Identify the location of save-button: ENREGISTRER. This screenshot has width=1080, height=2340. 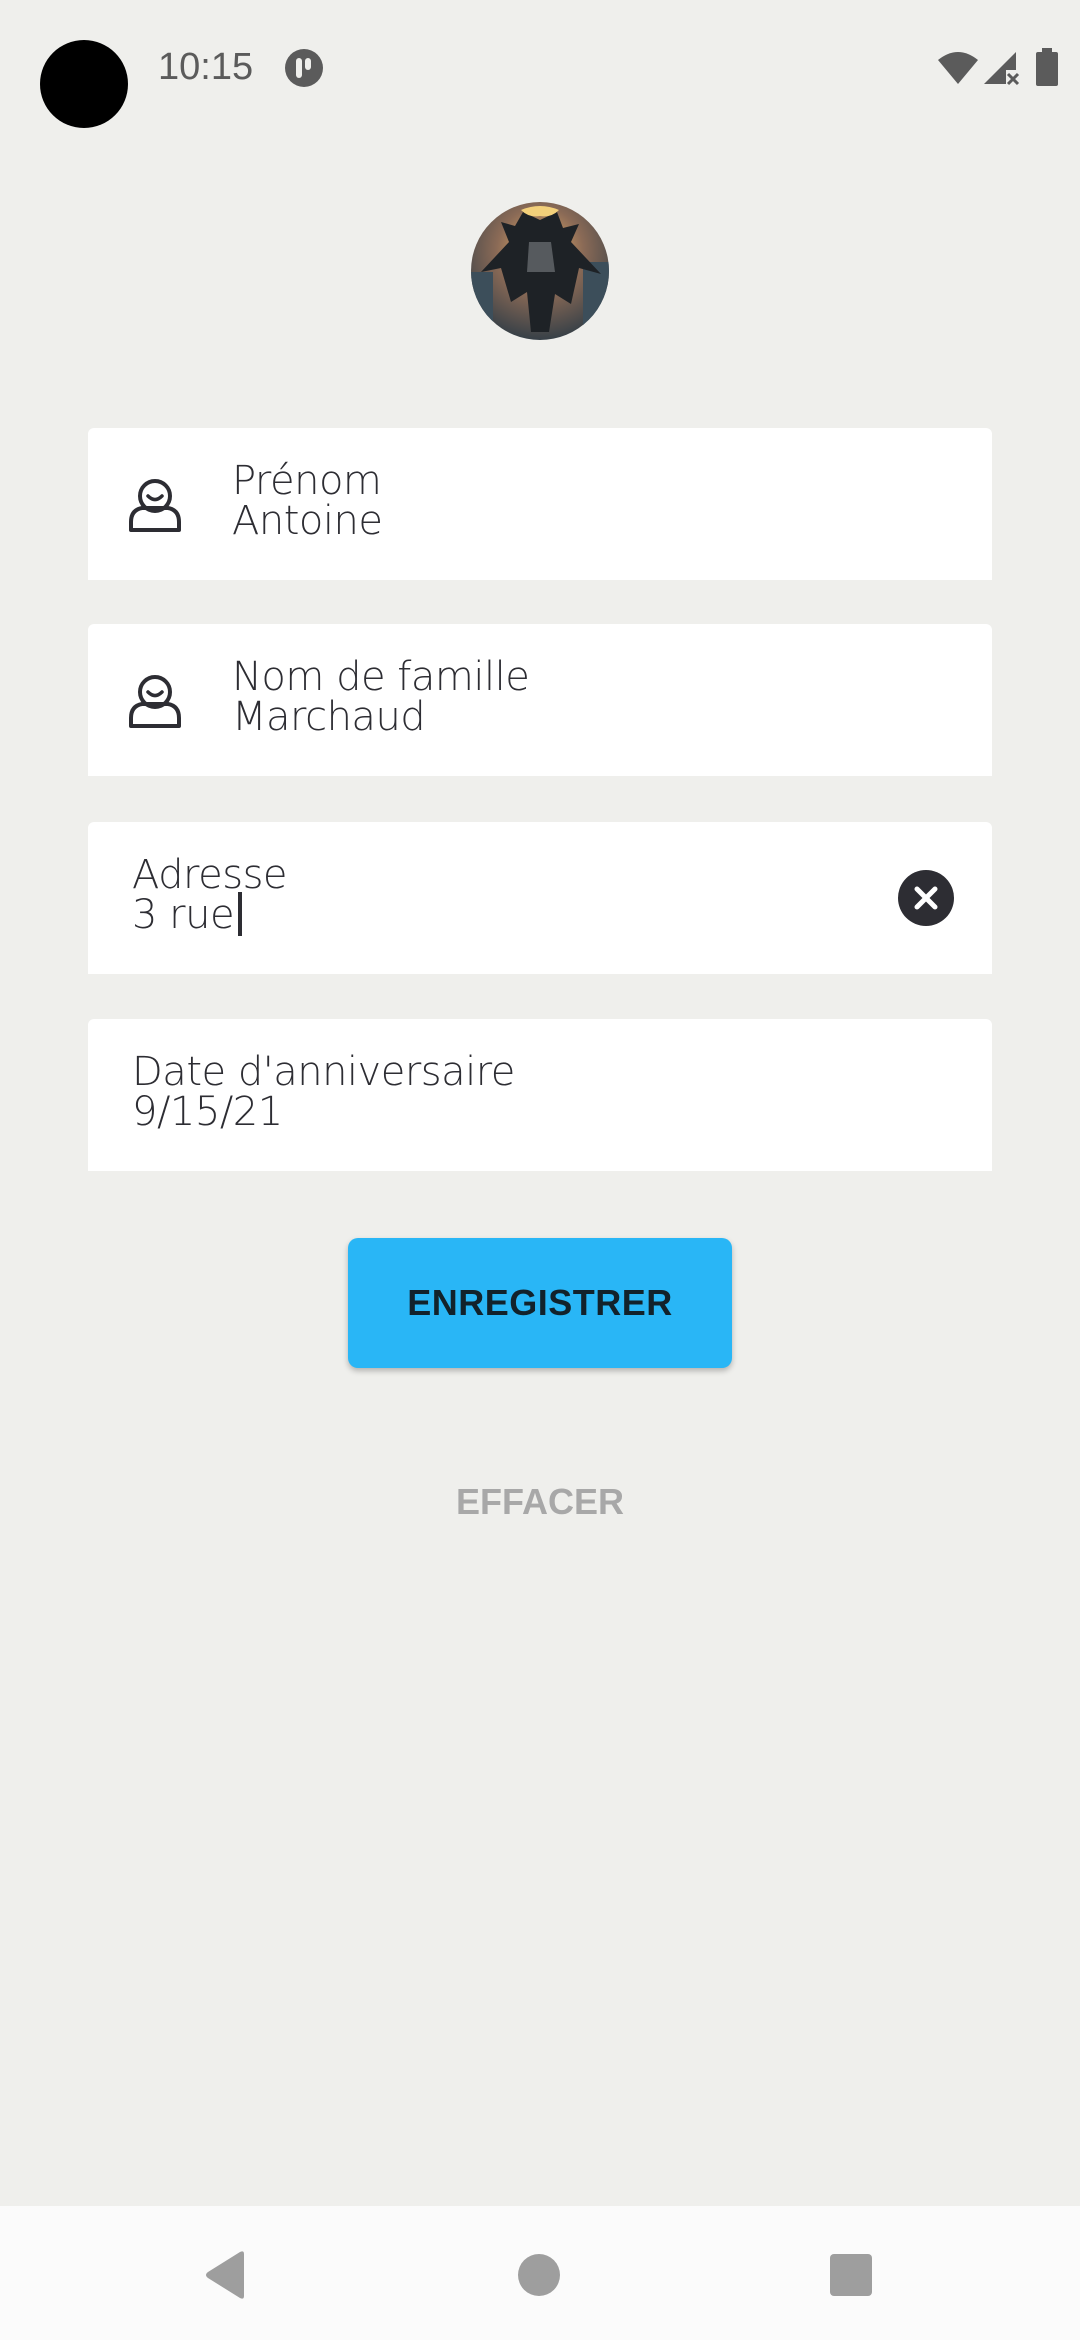
(540, 1303).